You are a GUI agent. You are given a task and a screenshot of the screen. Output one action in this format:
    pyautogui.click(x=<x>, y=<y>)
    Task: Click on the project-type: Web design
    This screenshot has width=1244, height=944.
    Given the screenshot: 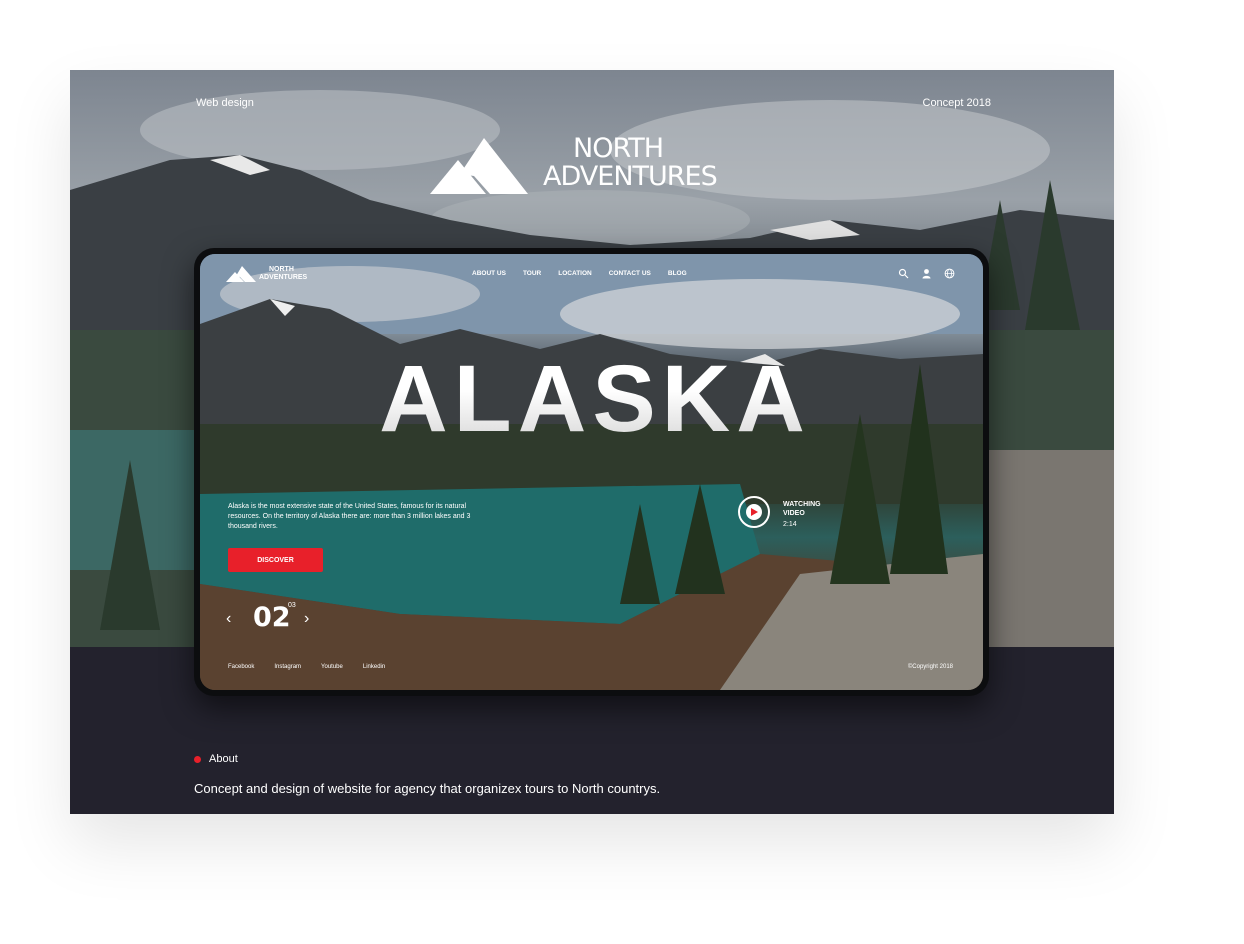 What is the action you would take?
    pyautogui.click(x=225, y=103)
    